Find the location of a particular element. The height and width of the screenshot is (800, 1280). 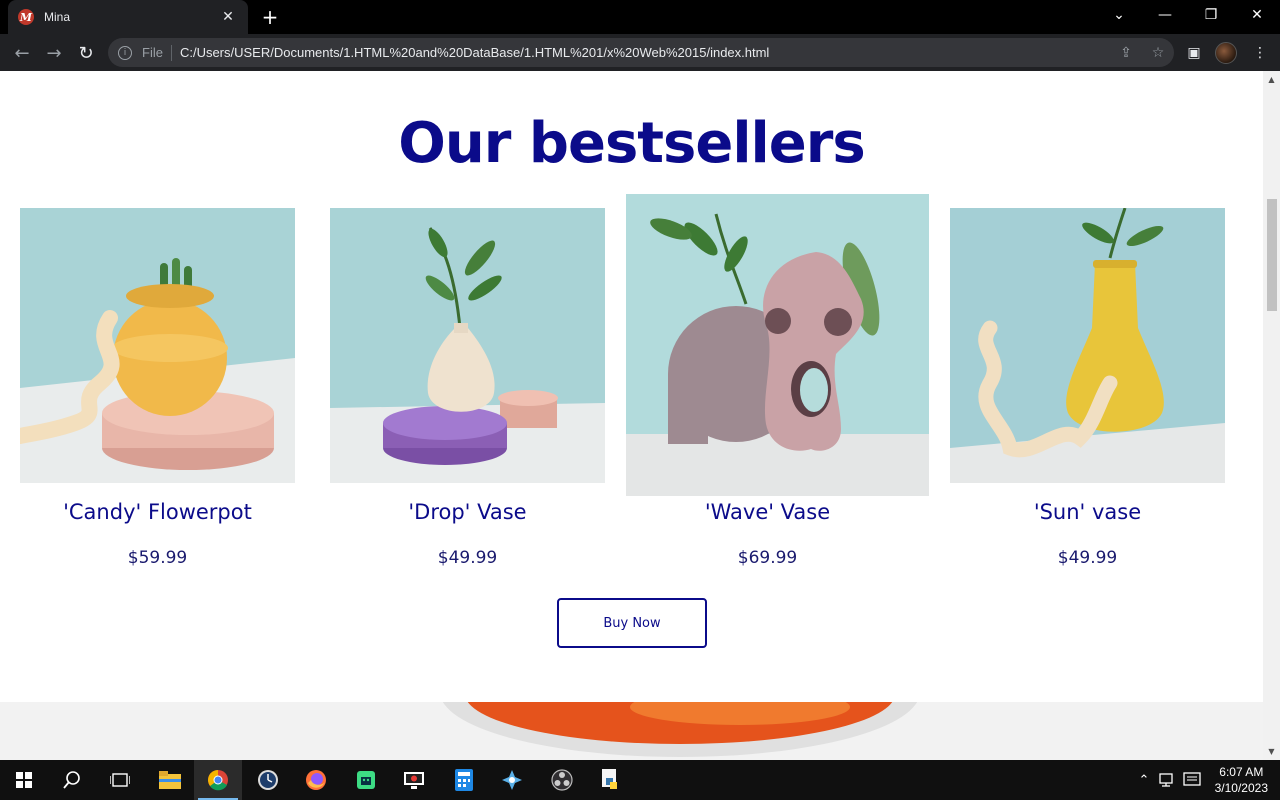

window-close-icon: ✕ is located at coordinates (1257, 15).